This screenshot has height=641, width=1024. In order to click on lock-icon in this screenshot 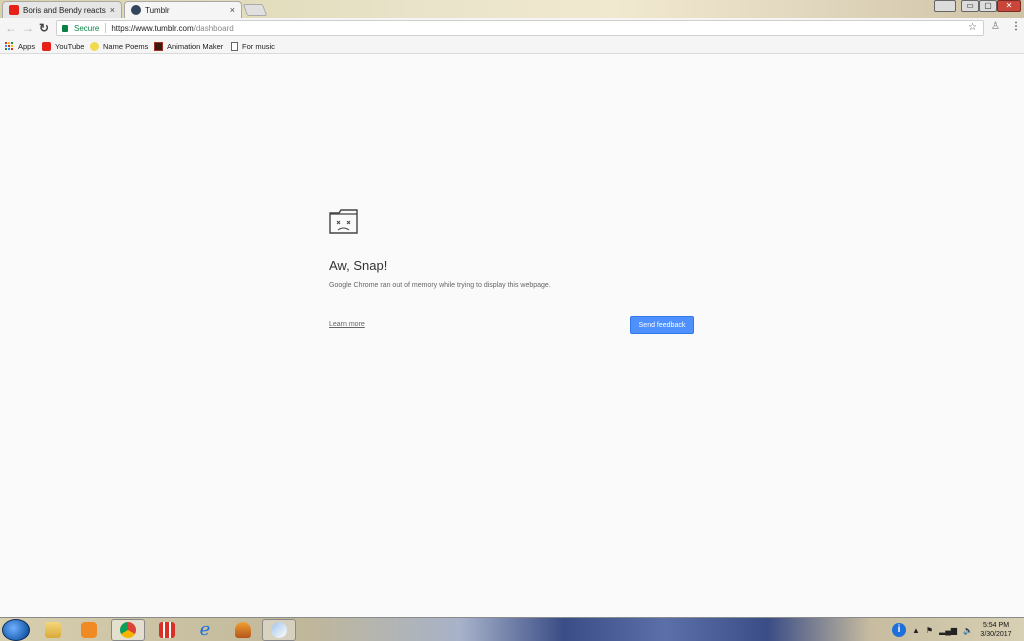, I will do `click(65, 28)`.